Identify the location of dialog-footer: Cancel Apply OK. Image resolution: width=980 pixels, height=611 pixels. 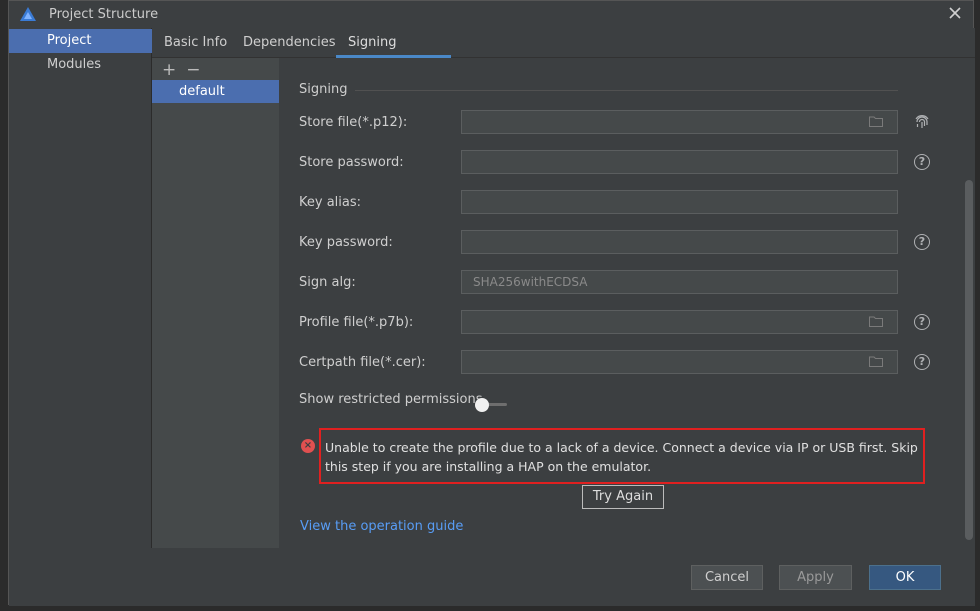
(492, 577).